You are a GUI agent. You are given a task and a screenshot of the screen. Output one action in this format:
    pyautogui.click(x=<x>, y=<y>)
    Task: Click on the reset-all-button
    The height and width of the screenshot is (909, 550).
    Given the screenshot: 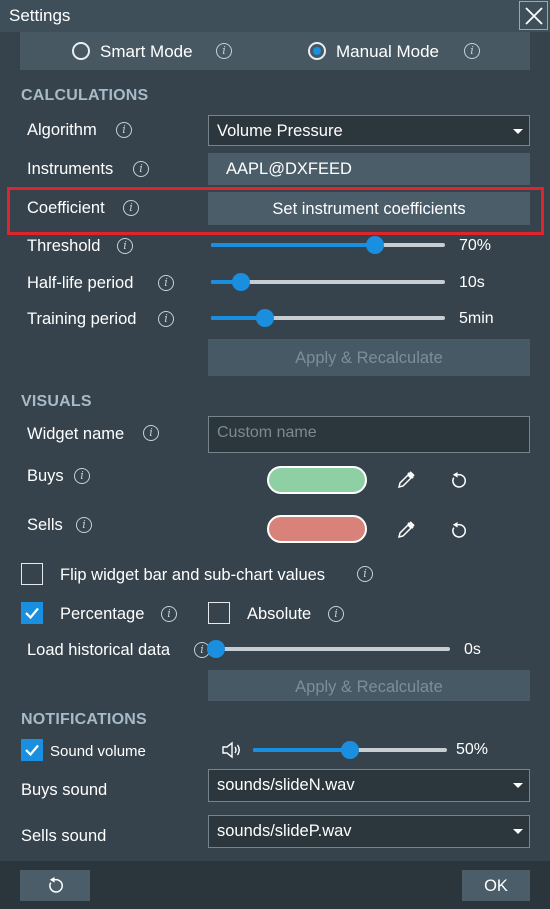 What is the action you would take?
    pyautogui.click(x=55, y=885)
    